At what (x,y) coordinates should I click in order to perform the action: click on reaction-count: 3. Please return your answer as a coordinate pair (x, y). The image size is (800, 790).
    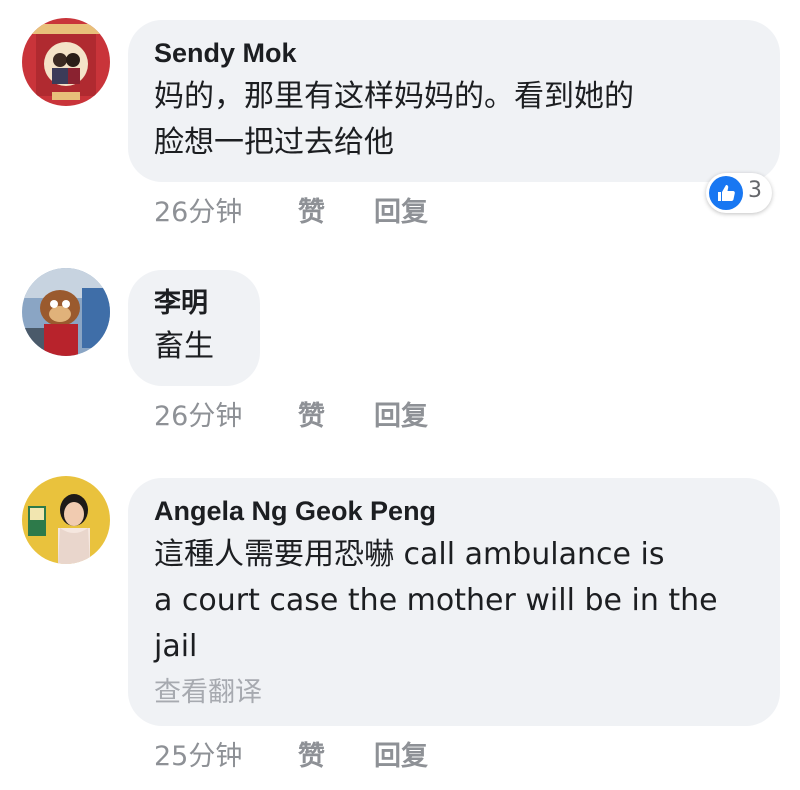
    Looking at the image, I should click on (755, 190).